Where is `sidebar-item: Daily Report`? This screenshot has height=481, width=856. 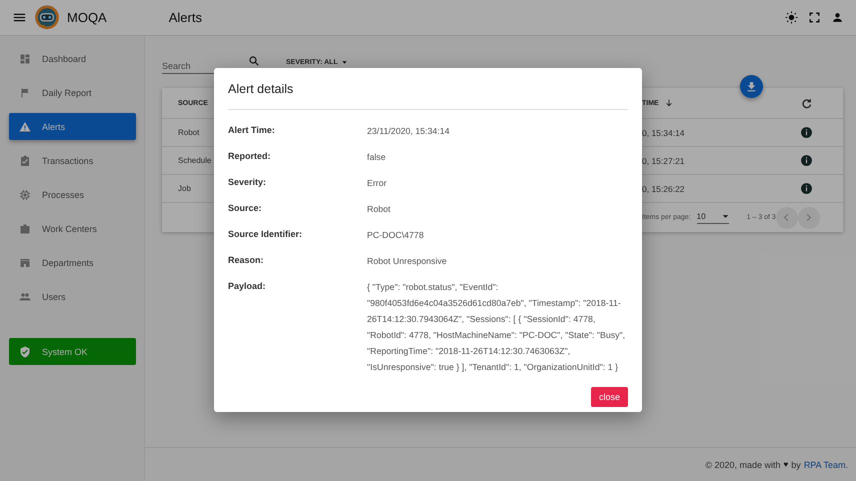
sidebar-item: Daily Report is located at coordinates (72, 92).